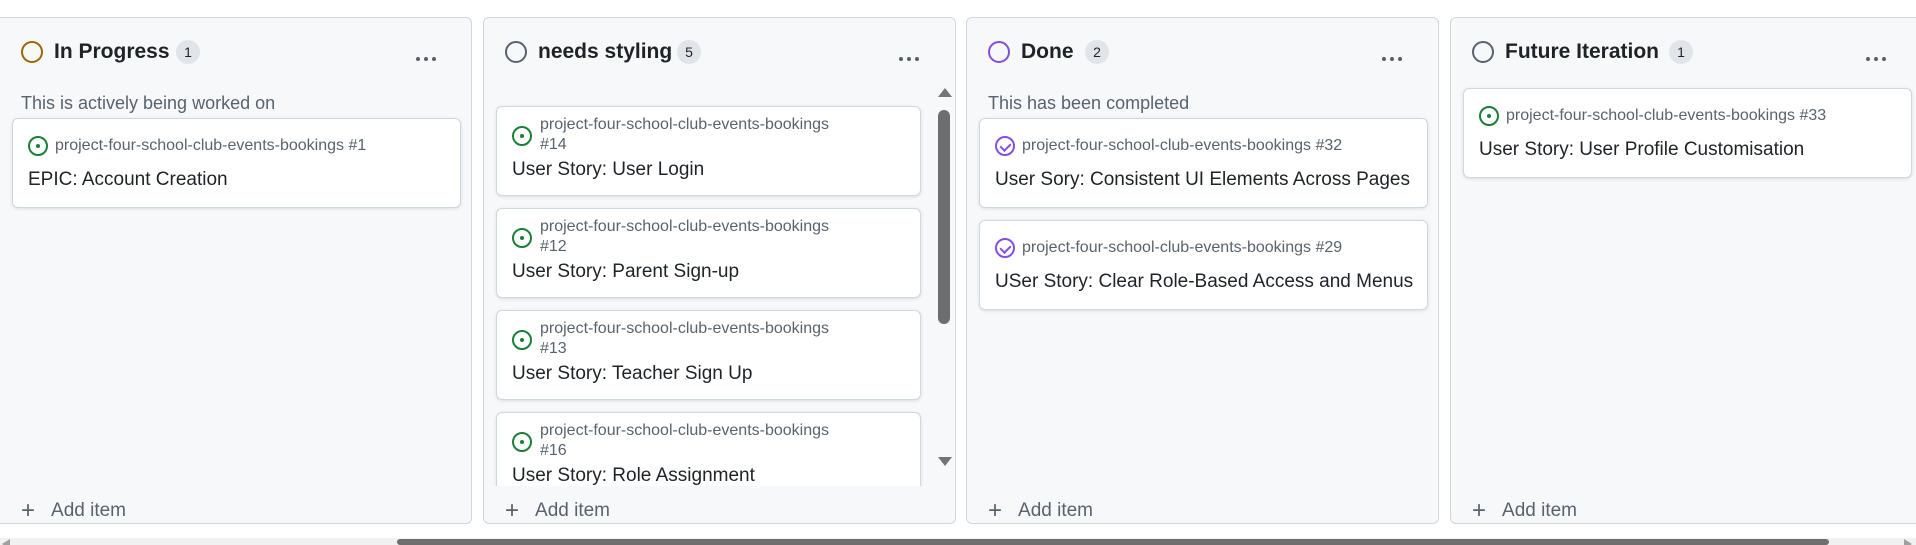 This screenshot has height=545, width=1916. I want to click on column-header: Future Iteration 1, so click(1683, 43).